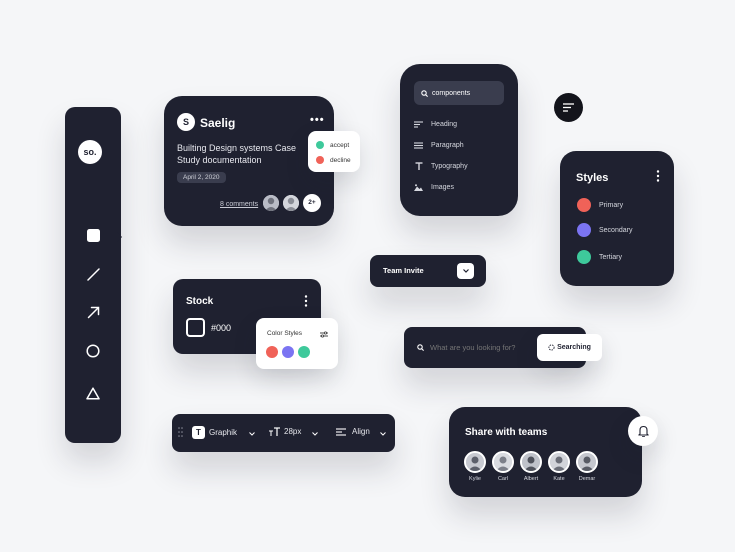 The image size is (735, 552). I want to click on line-icon, so click(93, 274).